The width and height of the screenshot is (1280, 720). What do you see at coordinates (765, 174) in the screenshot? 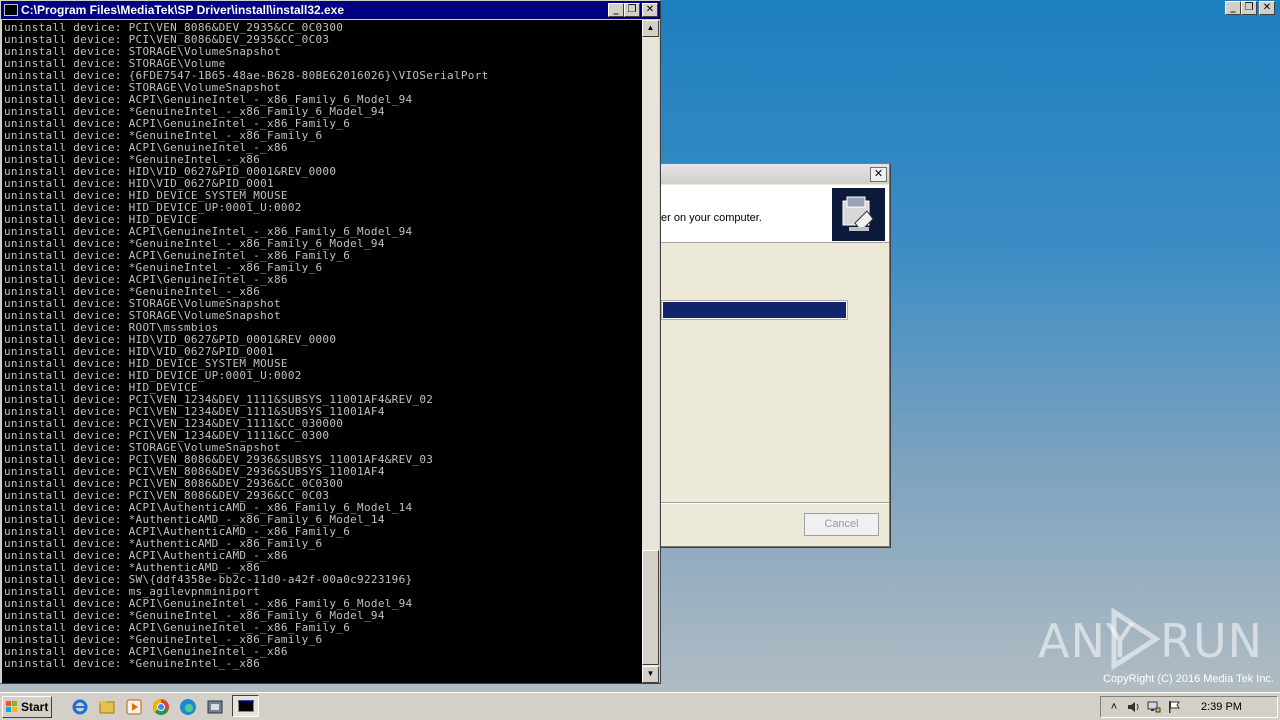
I see `dialog-titlebar` at bounding box center [765, 174].